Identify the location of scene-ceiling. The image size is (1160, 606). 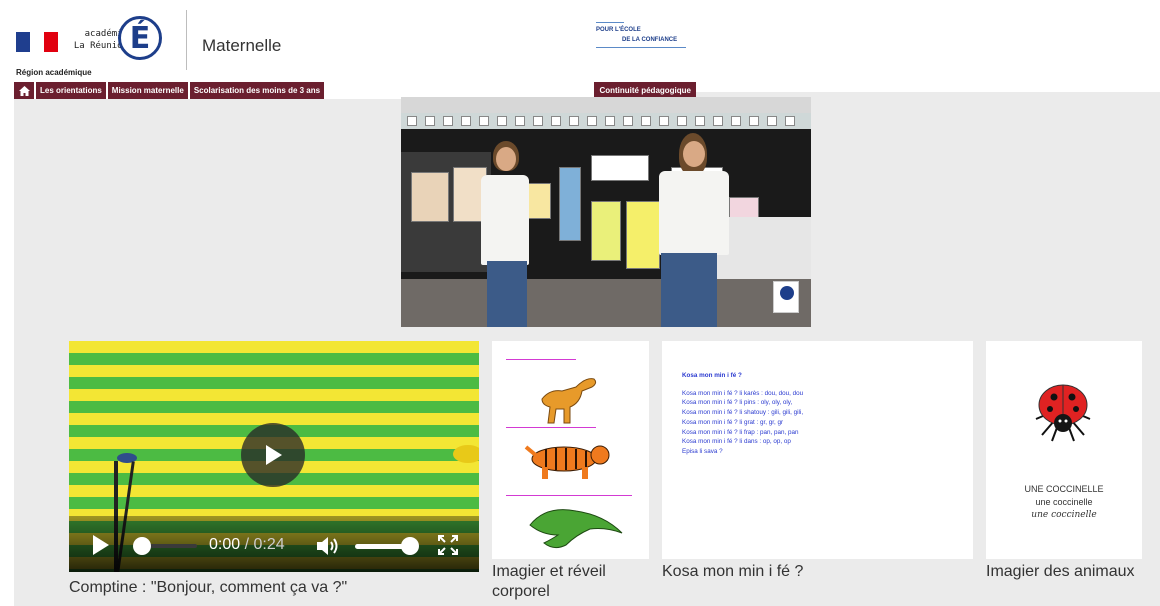
(606, 105).